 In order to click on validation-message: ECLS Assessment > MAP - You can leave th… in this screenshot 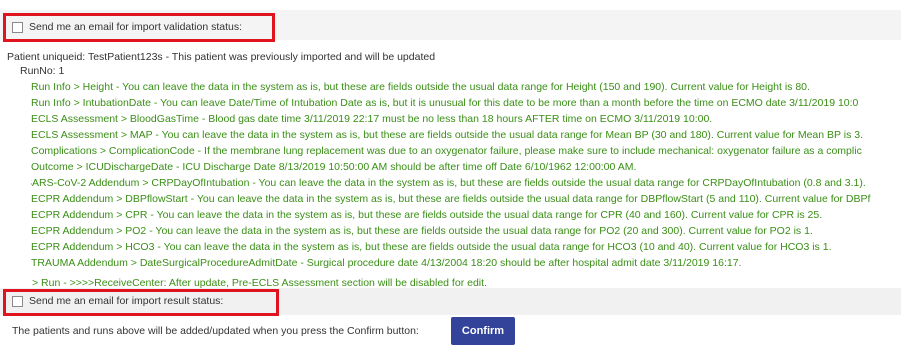, I will do `click(447, 135)`.